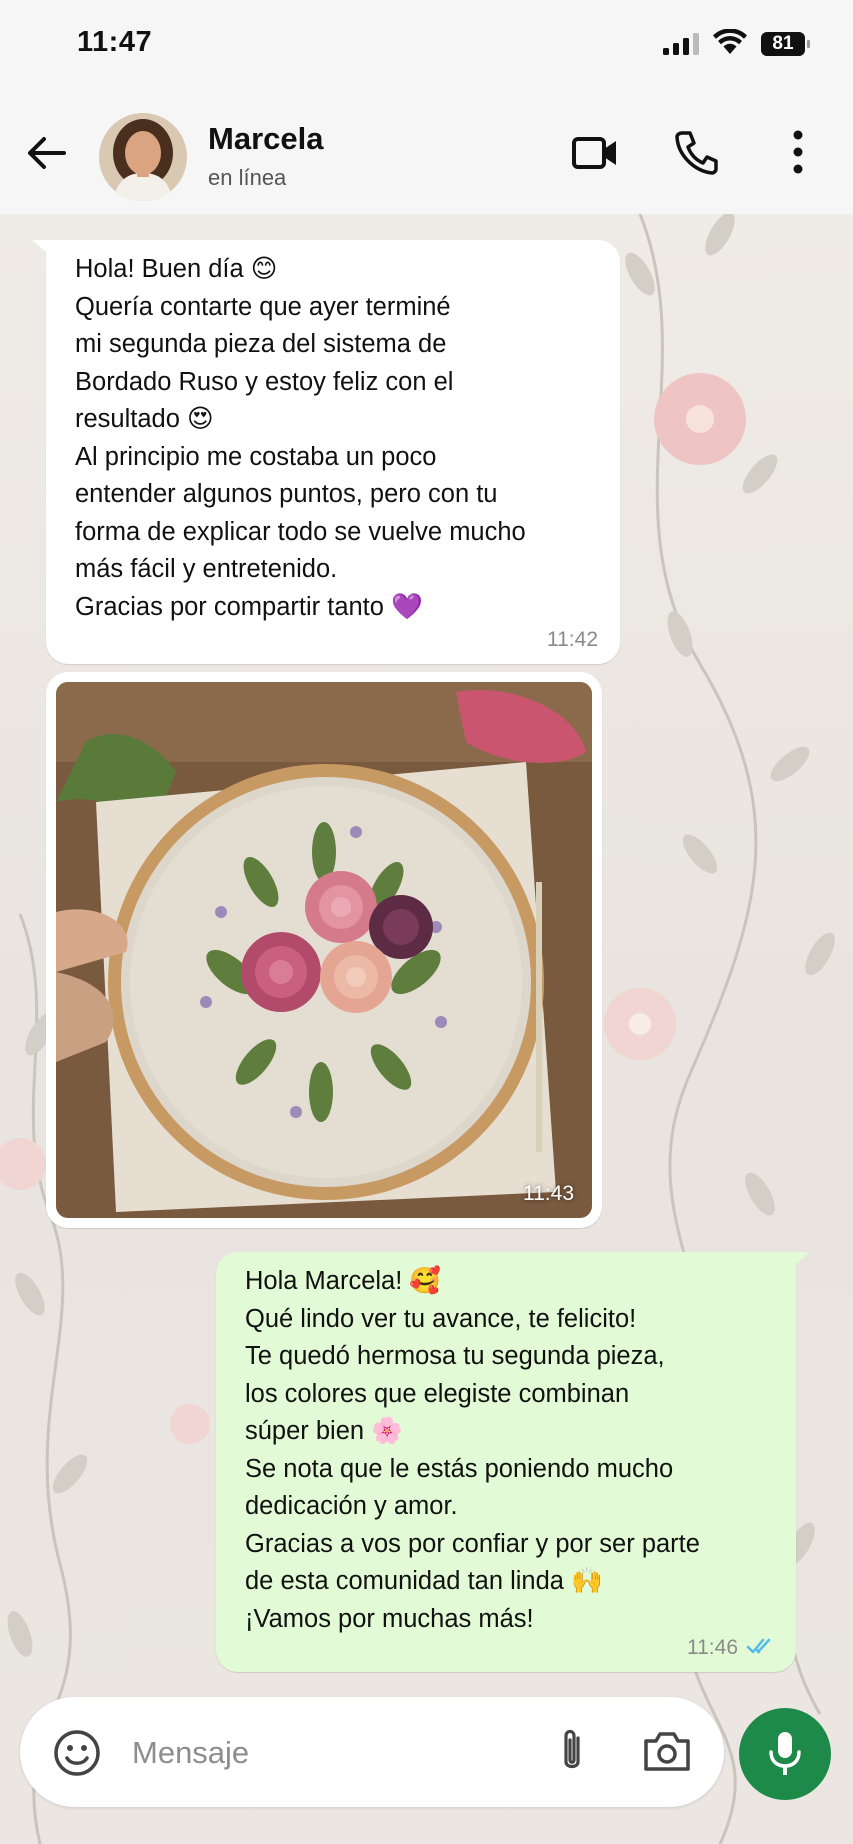 This screenshot has width=853, height=1844. I want to click on contact-status: en línea, so click(247, 177).